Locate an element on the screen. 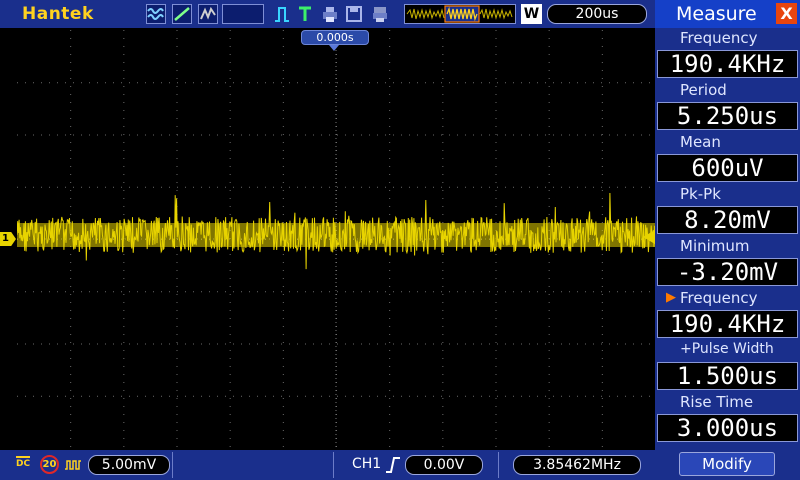 The image size is (800, 480). waveform-ramp-icon is located at coordinates (182, 14).